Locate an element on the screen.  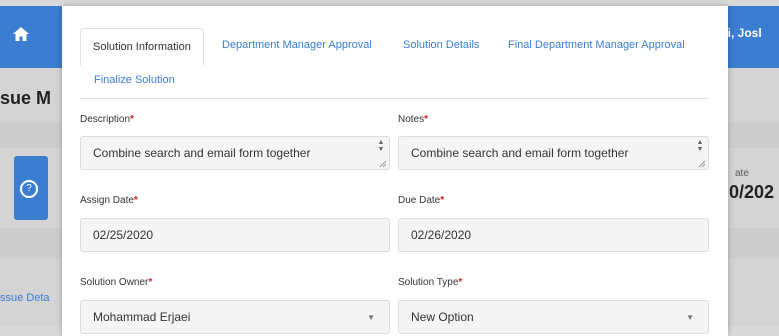
solution-type-label: Solution Type* is located at coordinates (430, 282).